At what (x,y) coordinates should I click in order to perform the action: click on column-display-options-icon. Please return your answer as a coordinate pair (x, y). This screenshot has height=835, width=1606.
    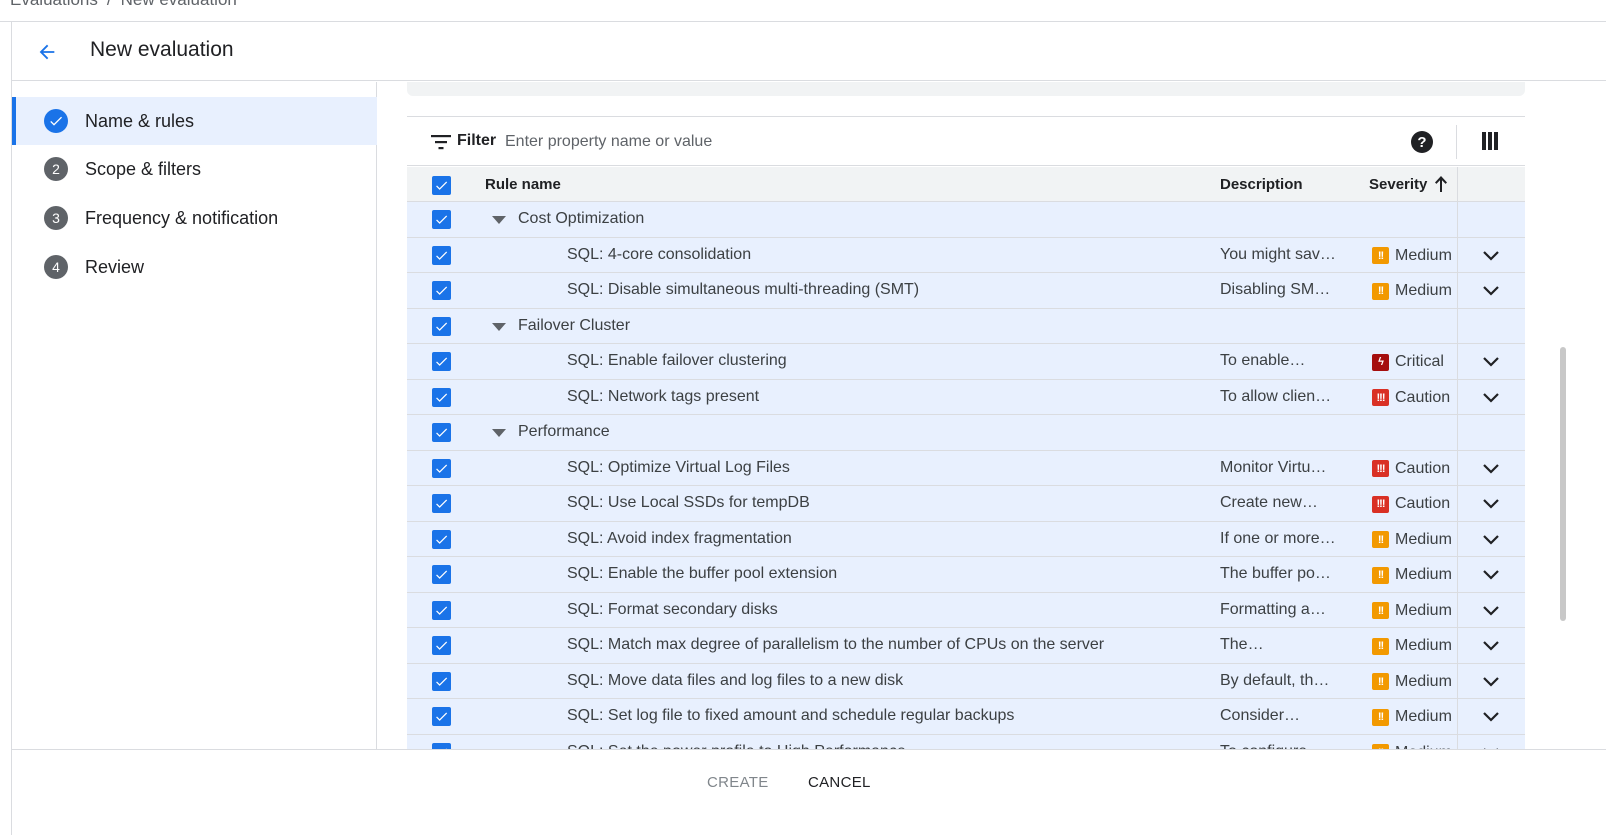
    Looking at the image, I should click on (1492, 142).